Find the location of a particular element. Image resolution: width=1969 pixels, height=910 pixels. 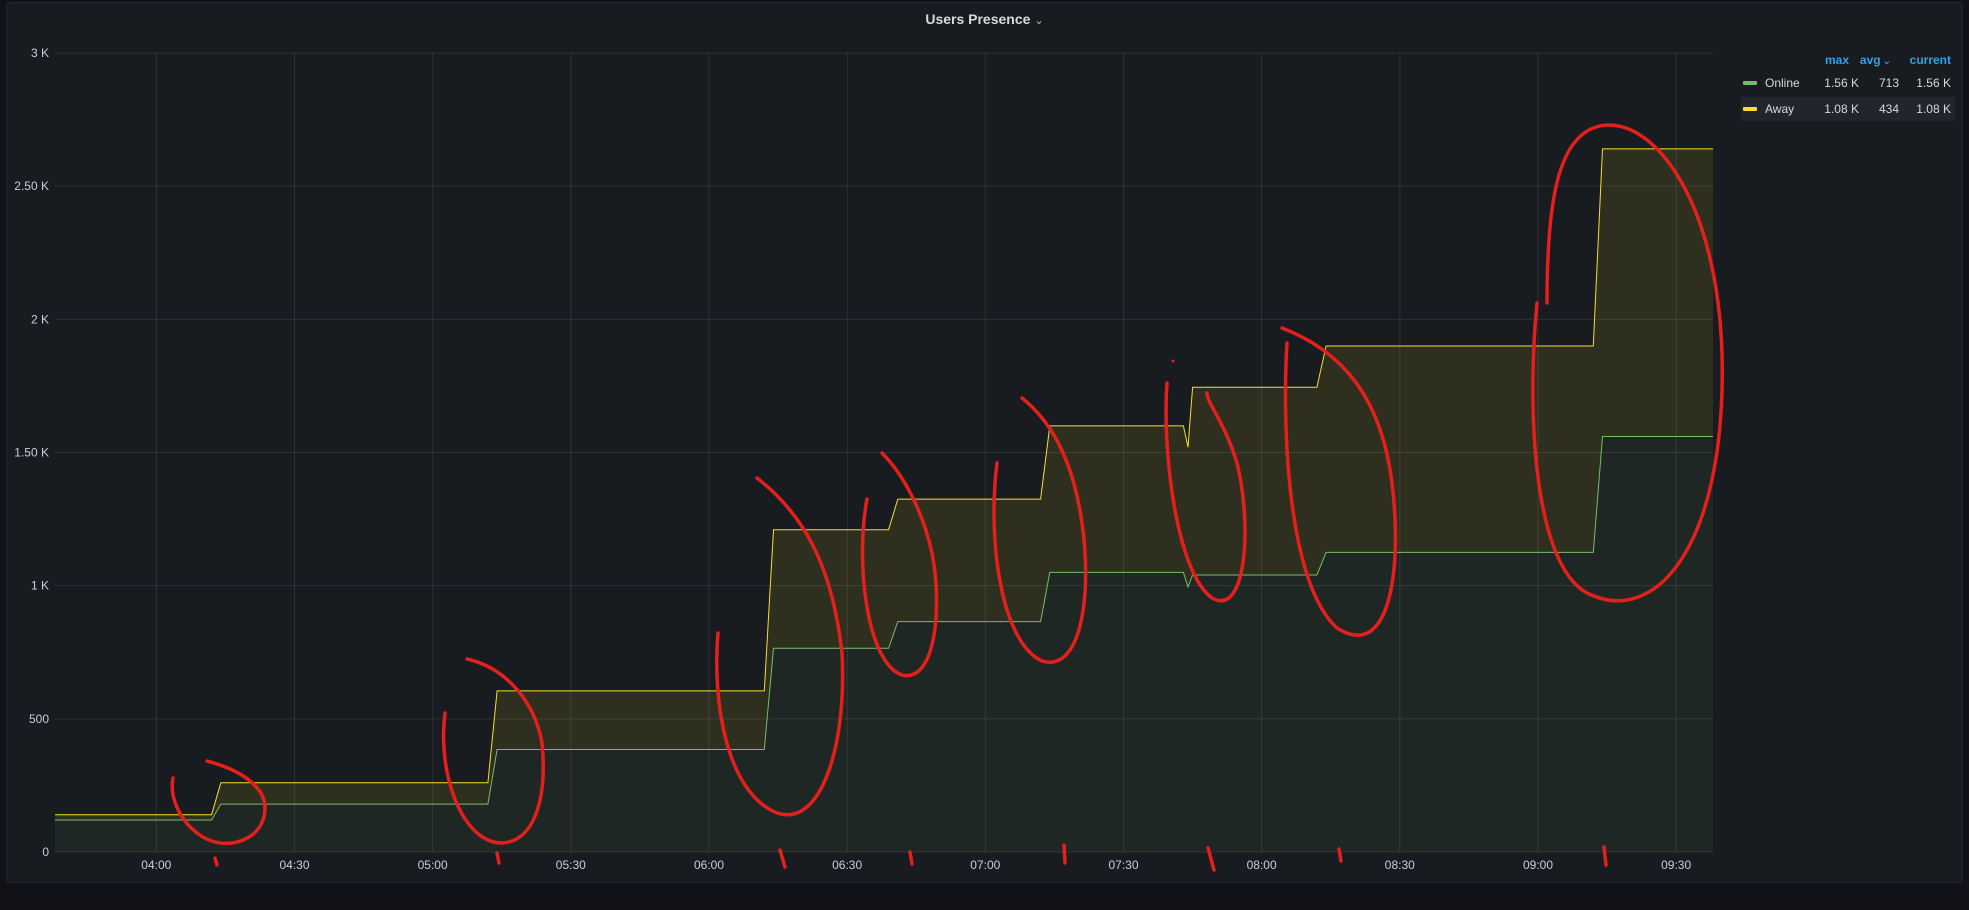

legend-item-online: Online 1.56 K 713 1.56 K is located at coordinates (1848, 83).